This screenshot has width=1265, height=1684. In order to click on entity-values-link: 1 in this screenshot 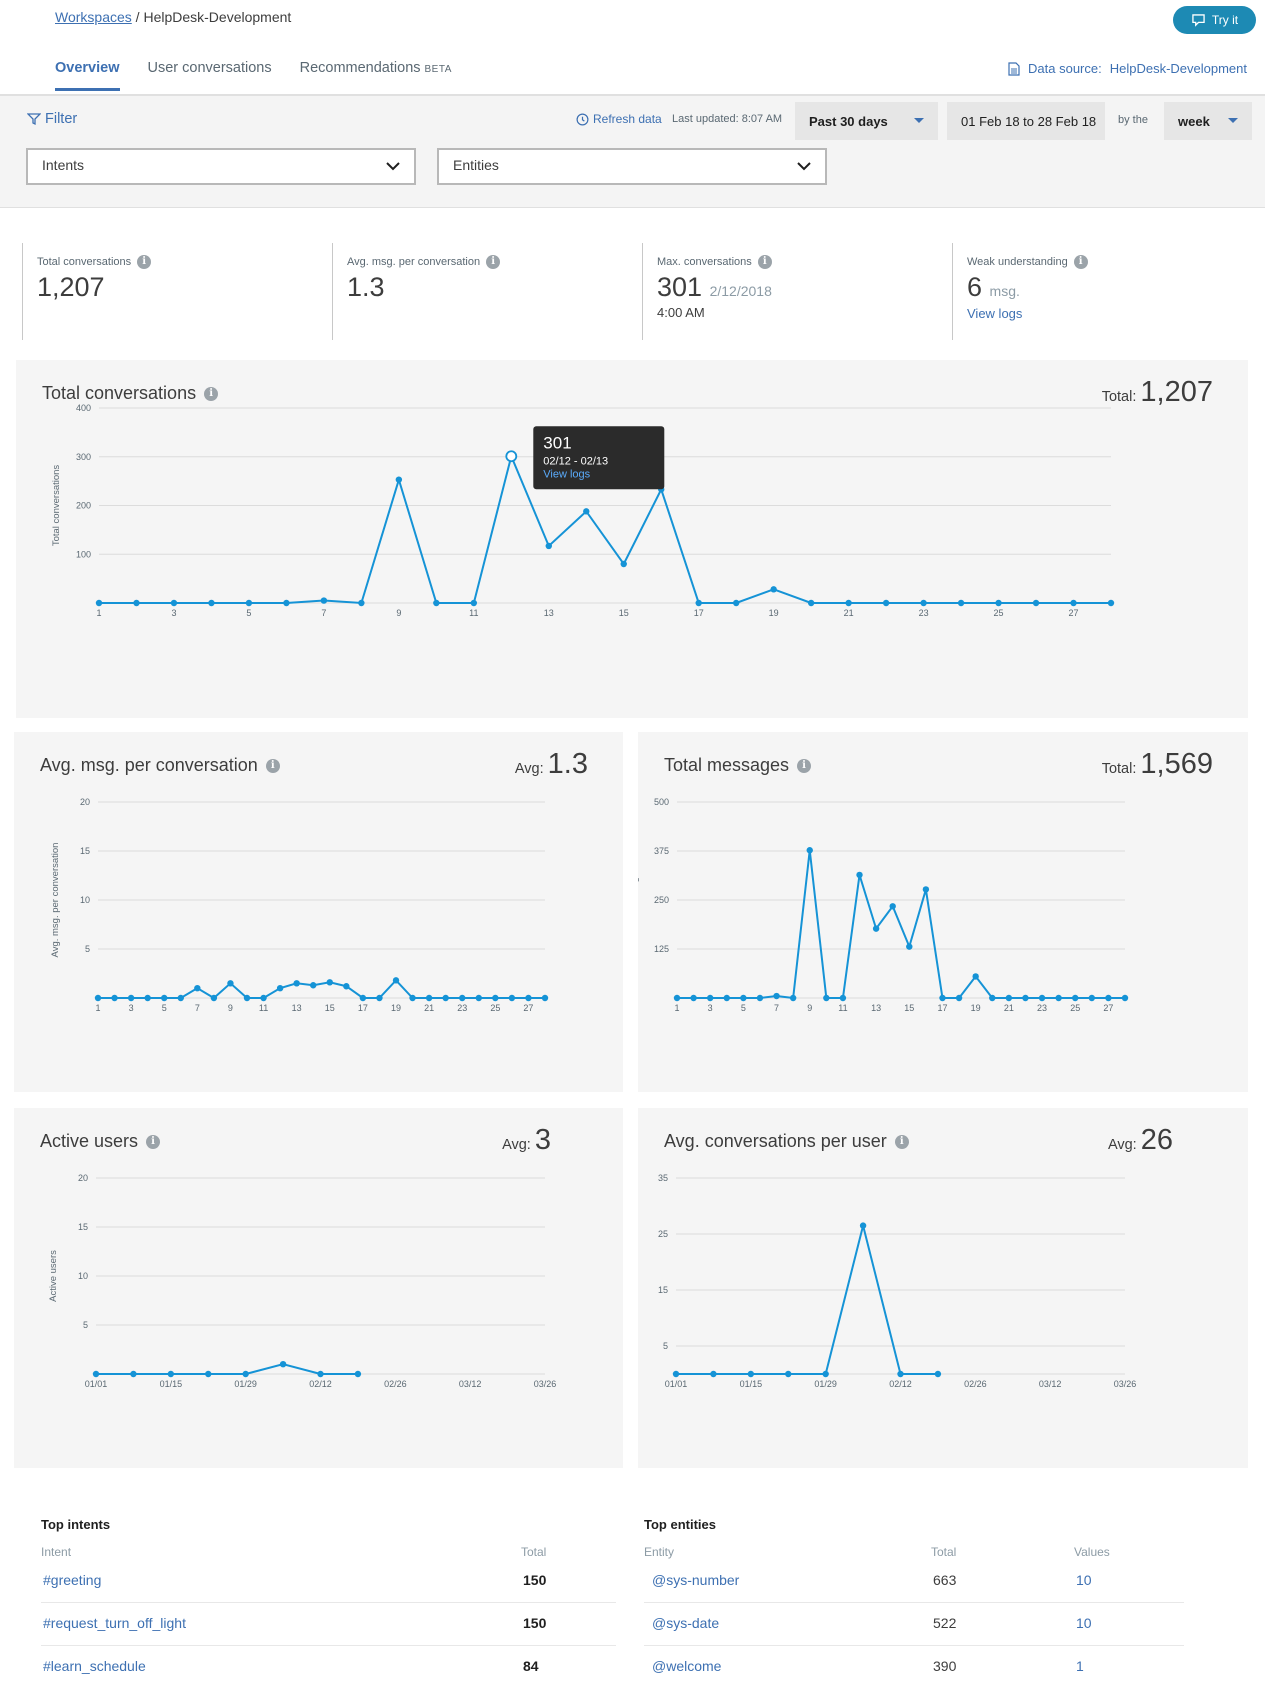, I will do `click(1080, 1666)`.